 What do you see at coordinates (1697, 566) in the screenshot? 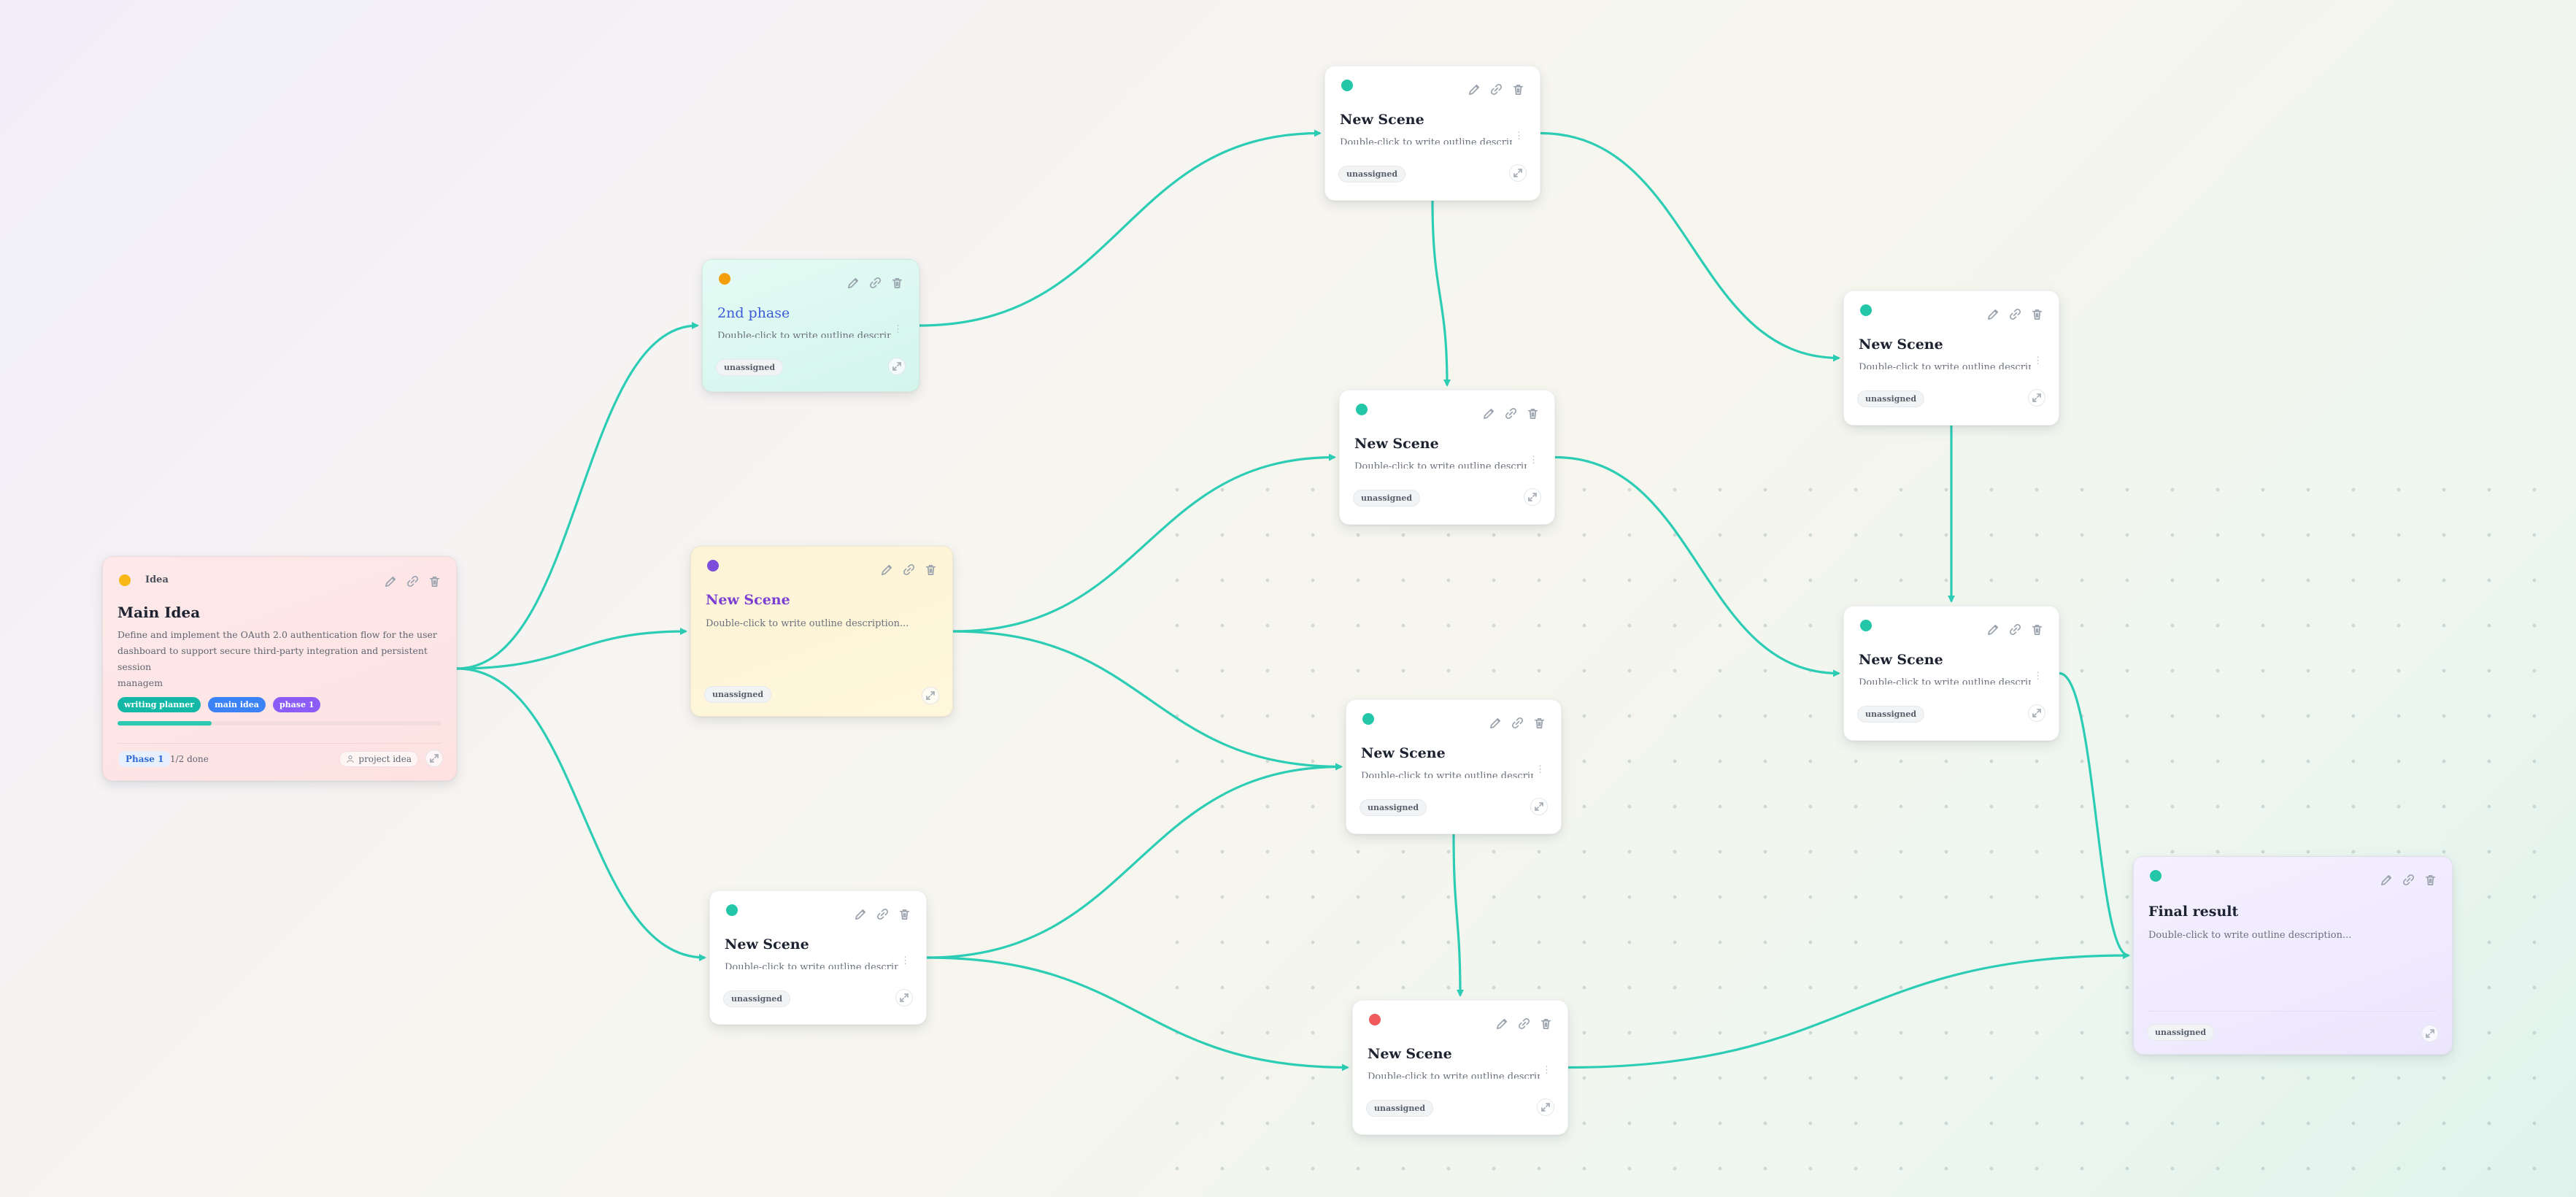
I see `edge-n6-n10` at bounding box center [1697, 566].